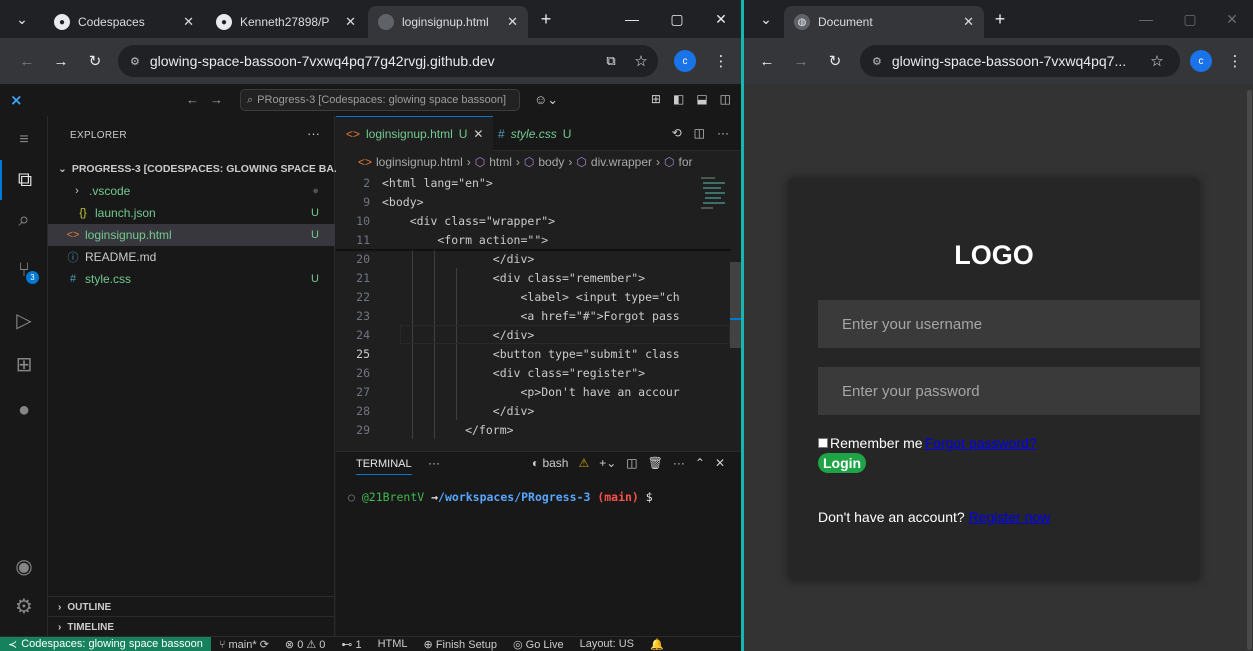 This screenshot has width=1253, height=651. I want to click on sticky-line: 10 <div class="wrapper">, so click(533, 220).